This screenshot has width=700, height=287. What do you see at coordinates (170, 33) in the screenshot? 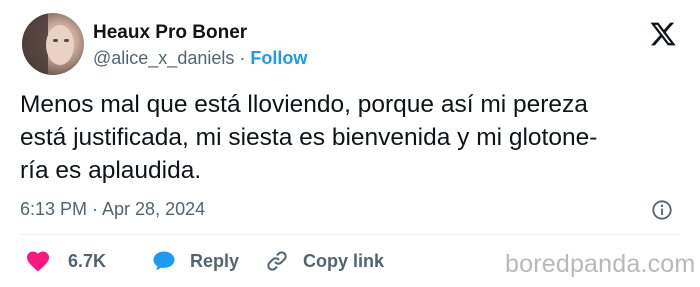
I see `author-display-name: Heaux Pro Boner` at bounding box center [170, 33].